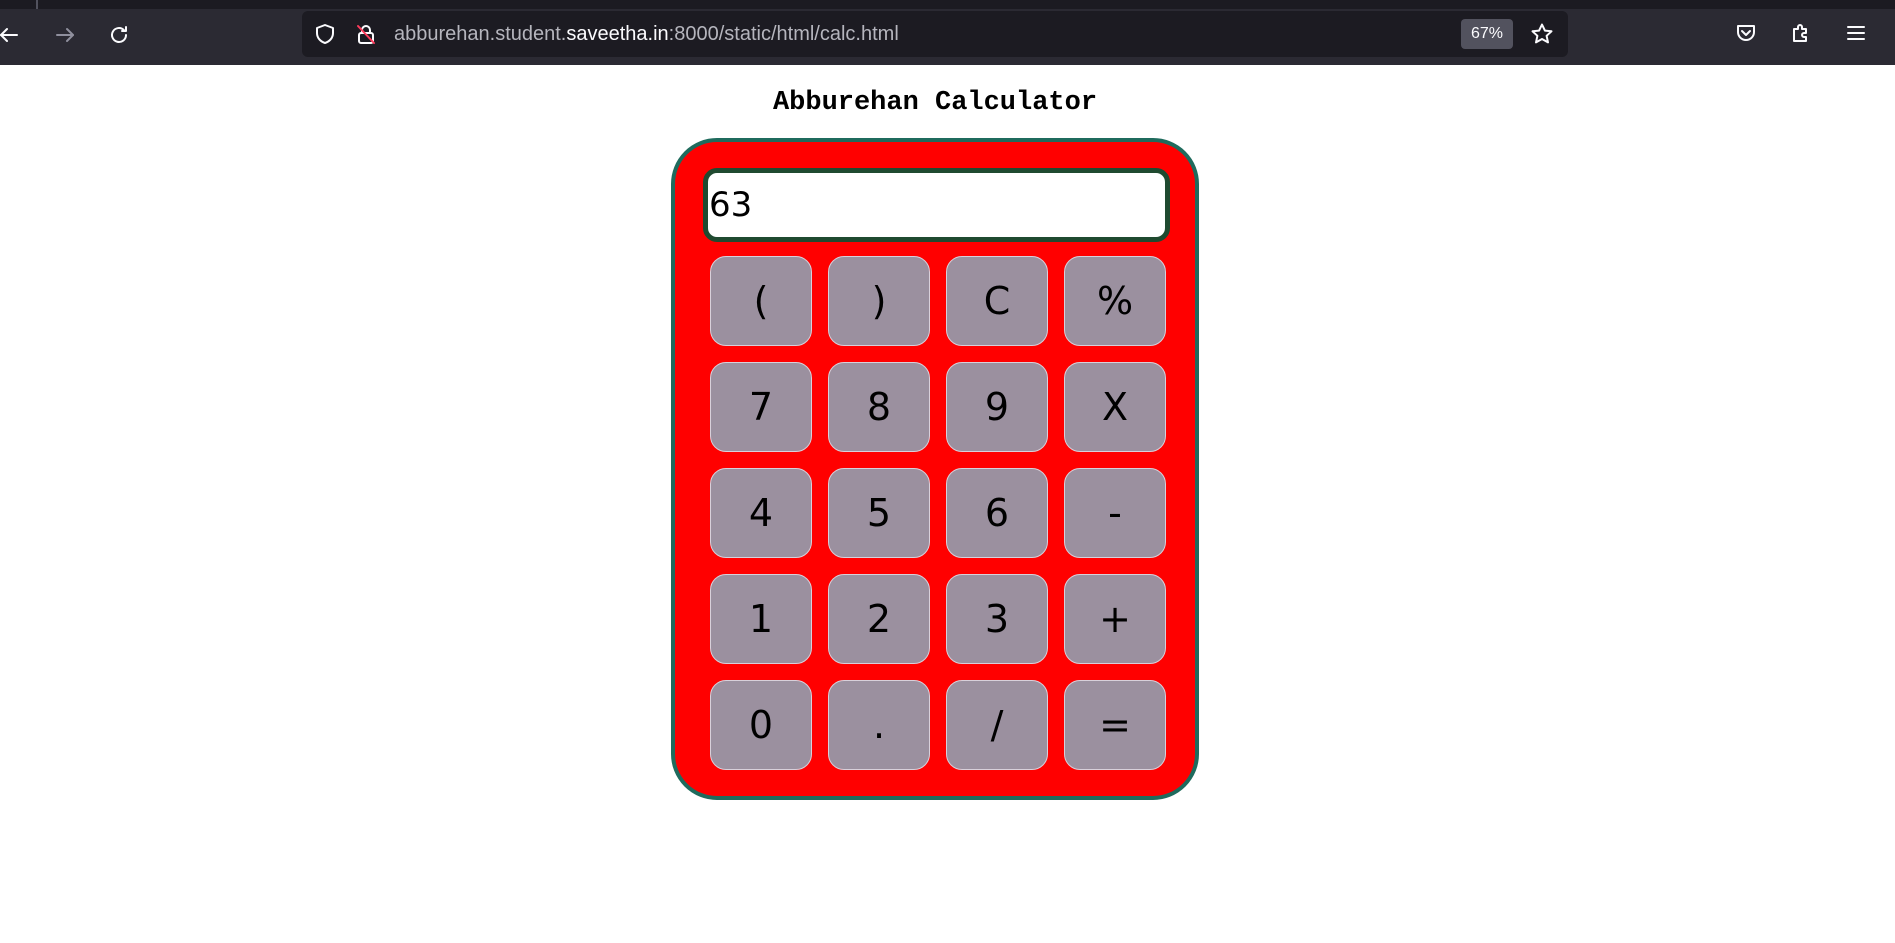 The image size is (1895, 943). I want to click on digit-7-button: 7, so click(761, 407).